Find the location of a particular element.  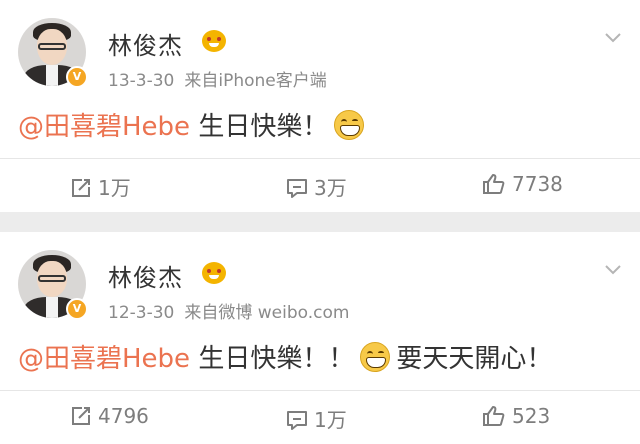

action-bar: 4796 1万 523 is located at coordinates (320, 417).